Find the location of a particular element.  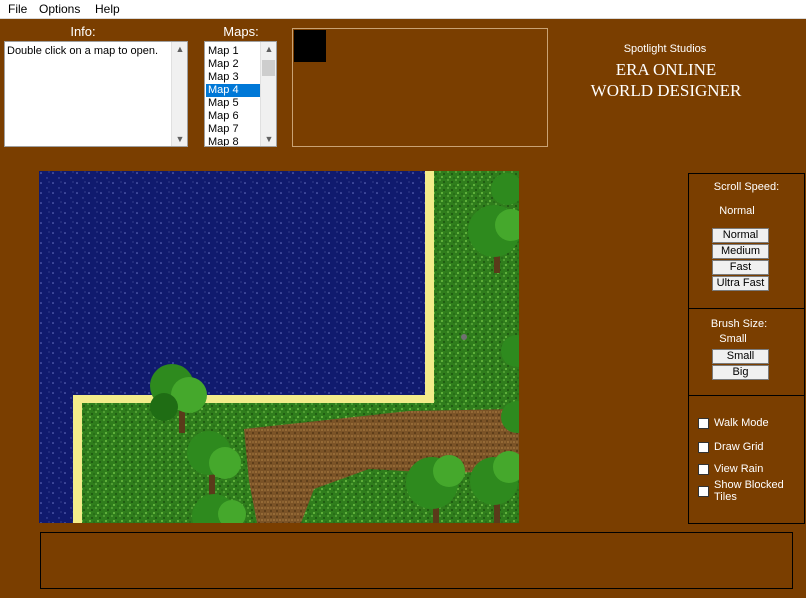

speed-ultra-fast-button: Ultra Fast is located at coordinates (740, 283).